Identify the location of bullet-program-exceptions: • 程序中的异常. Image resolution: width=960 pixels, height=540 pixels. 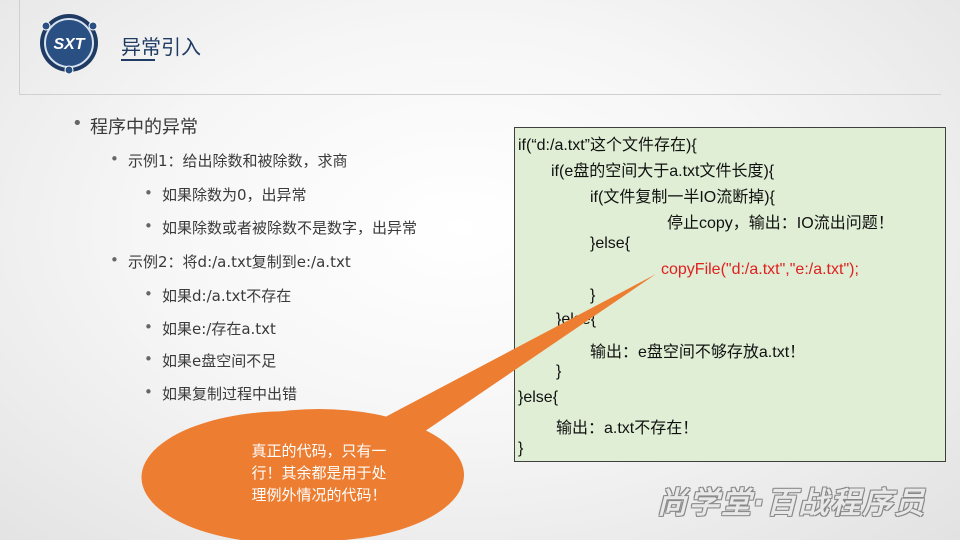
(135, 126).